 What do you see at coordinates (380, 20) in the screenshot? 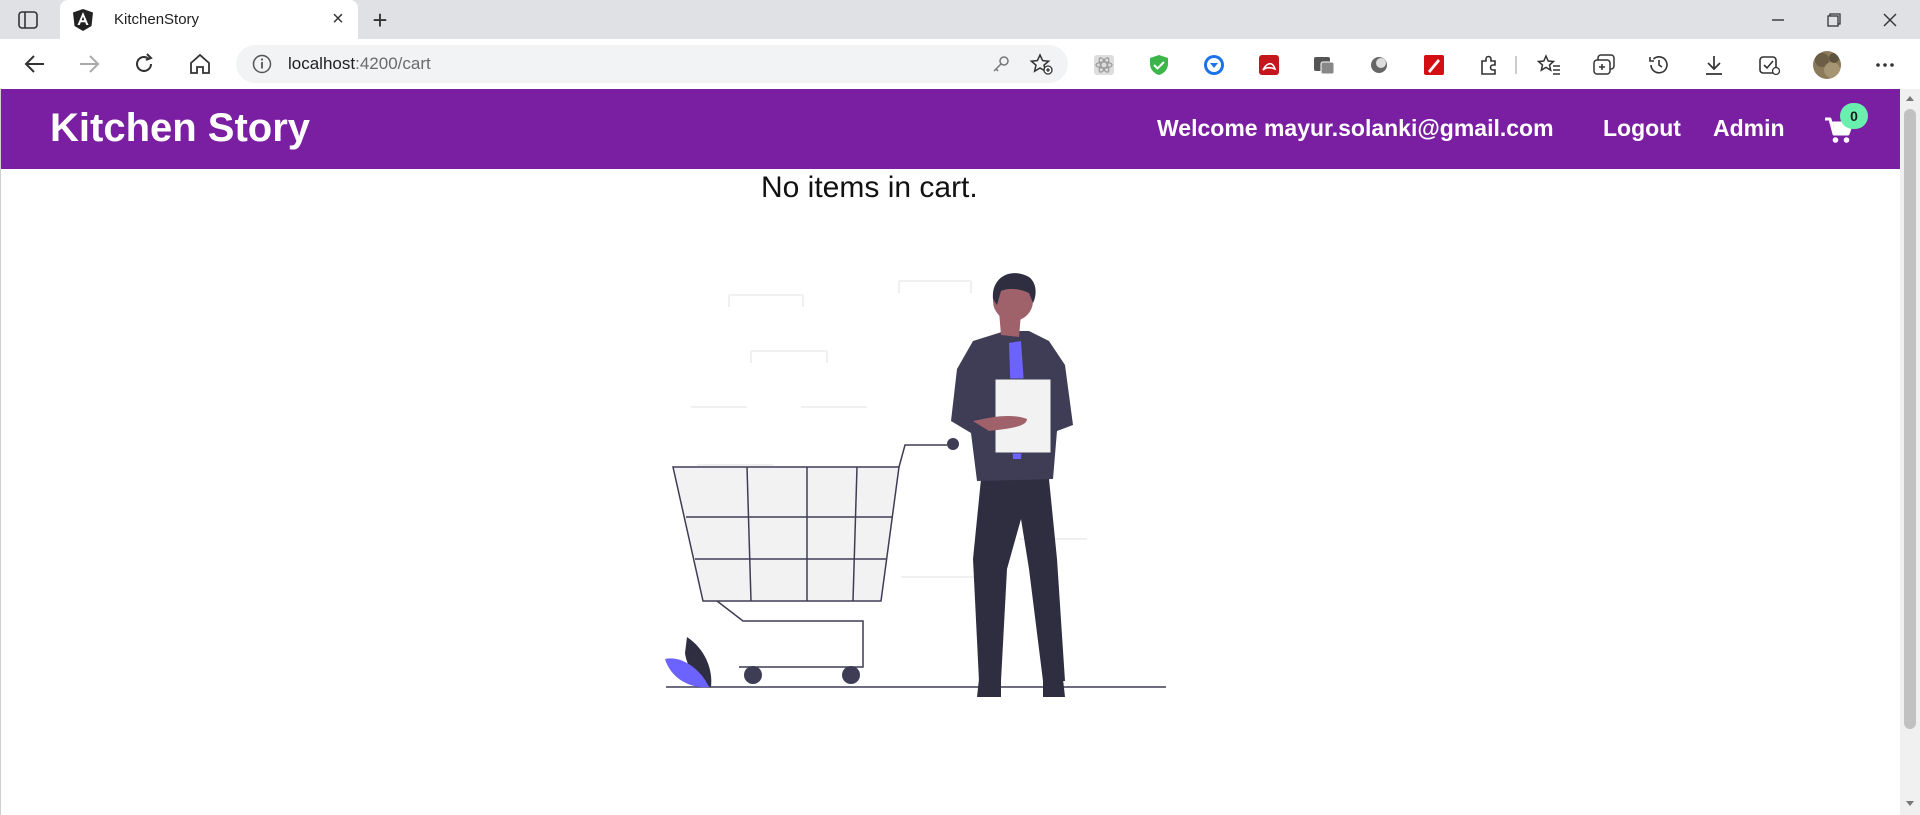
I see `new-tab-button: +` at bounding box center [380, 20].